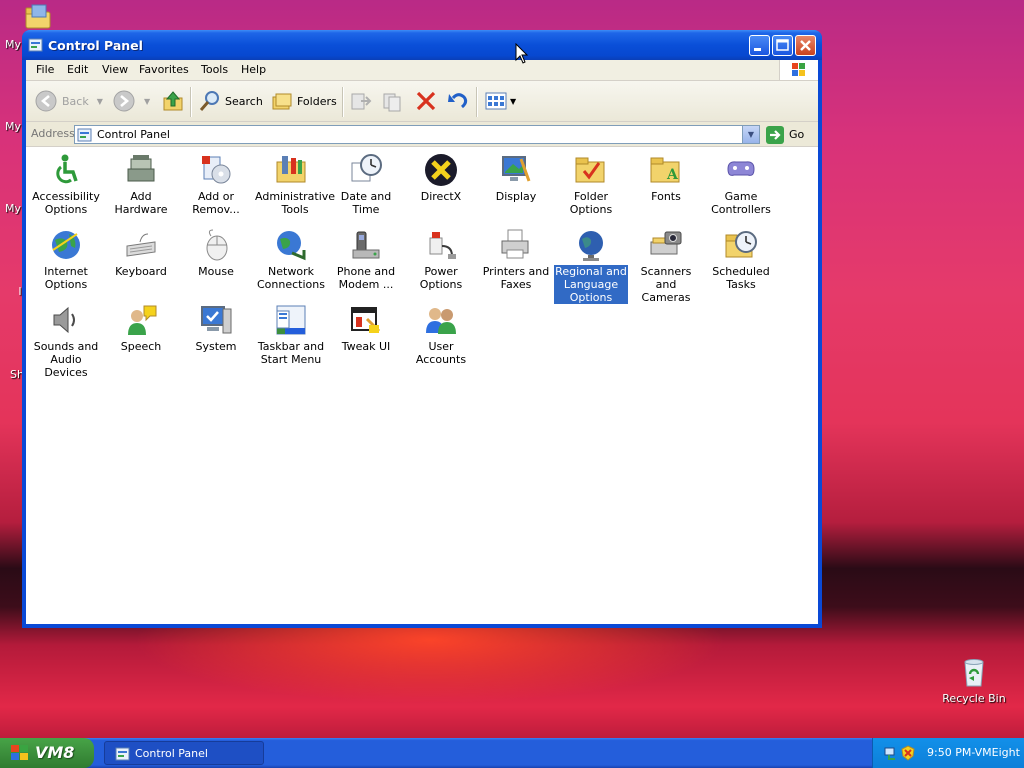 This screenshot has height=768, width=1024. What do you see at coordinates (304, 101) in the screenshot?
I see `folders-button: Folders` at bounding box center [304, 101].